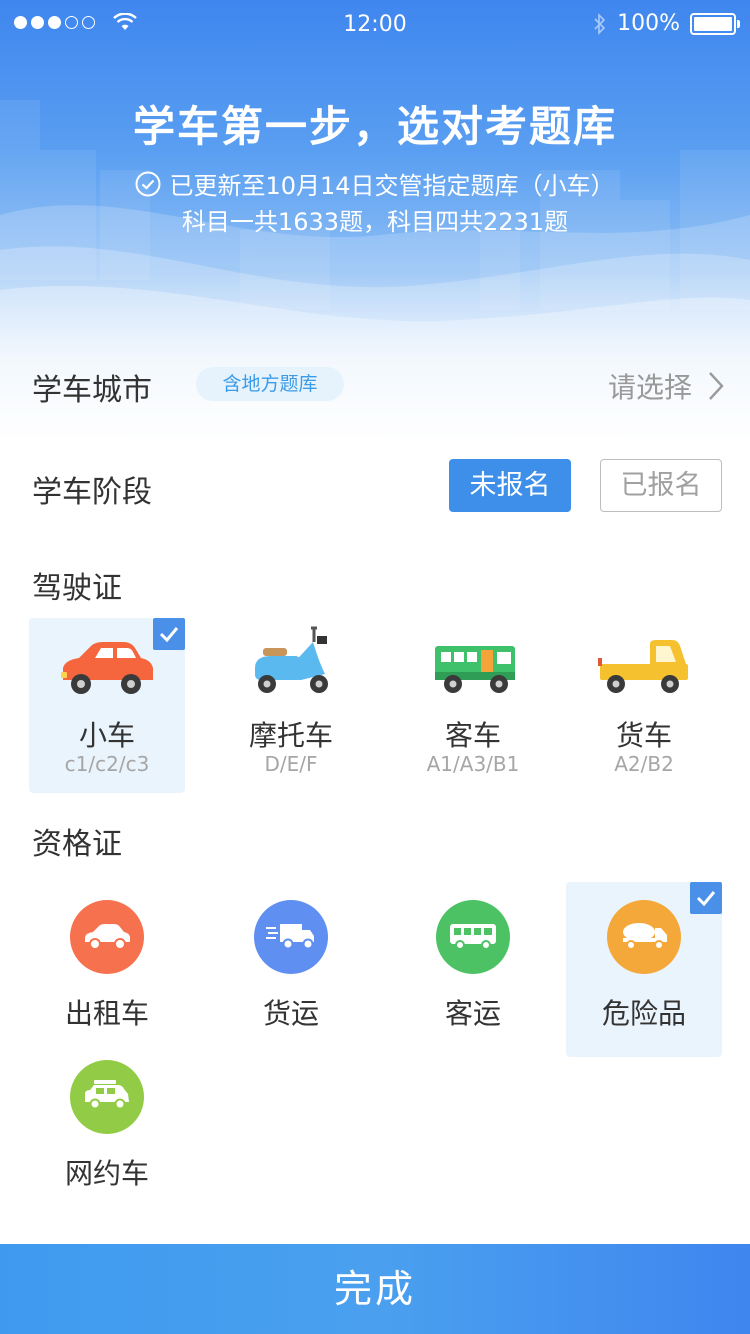 Image resolution: width=750 pixels, height=1334 pixels. I want to click on qualification-name: 网约车, so click(106, 1173).